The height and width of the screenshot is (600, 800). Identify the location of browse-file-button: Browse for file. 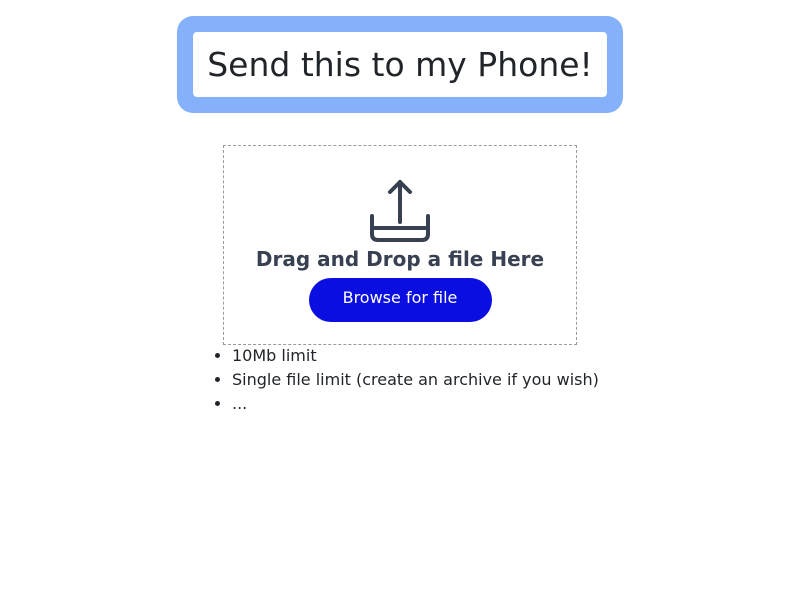
(400, 300).